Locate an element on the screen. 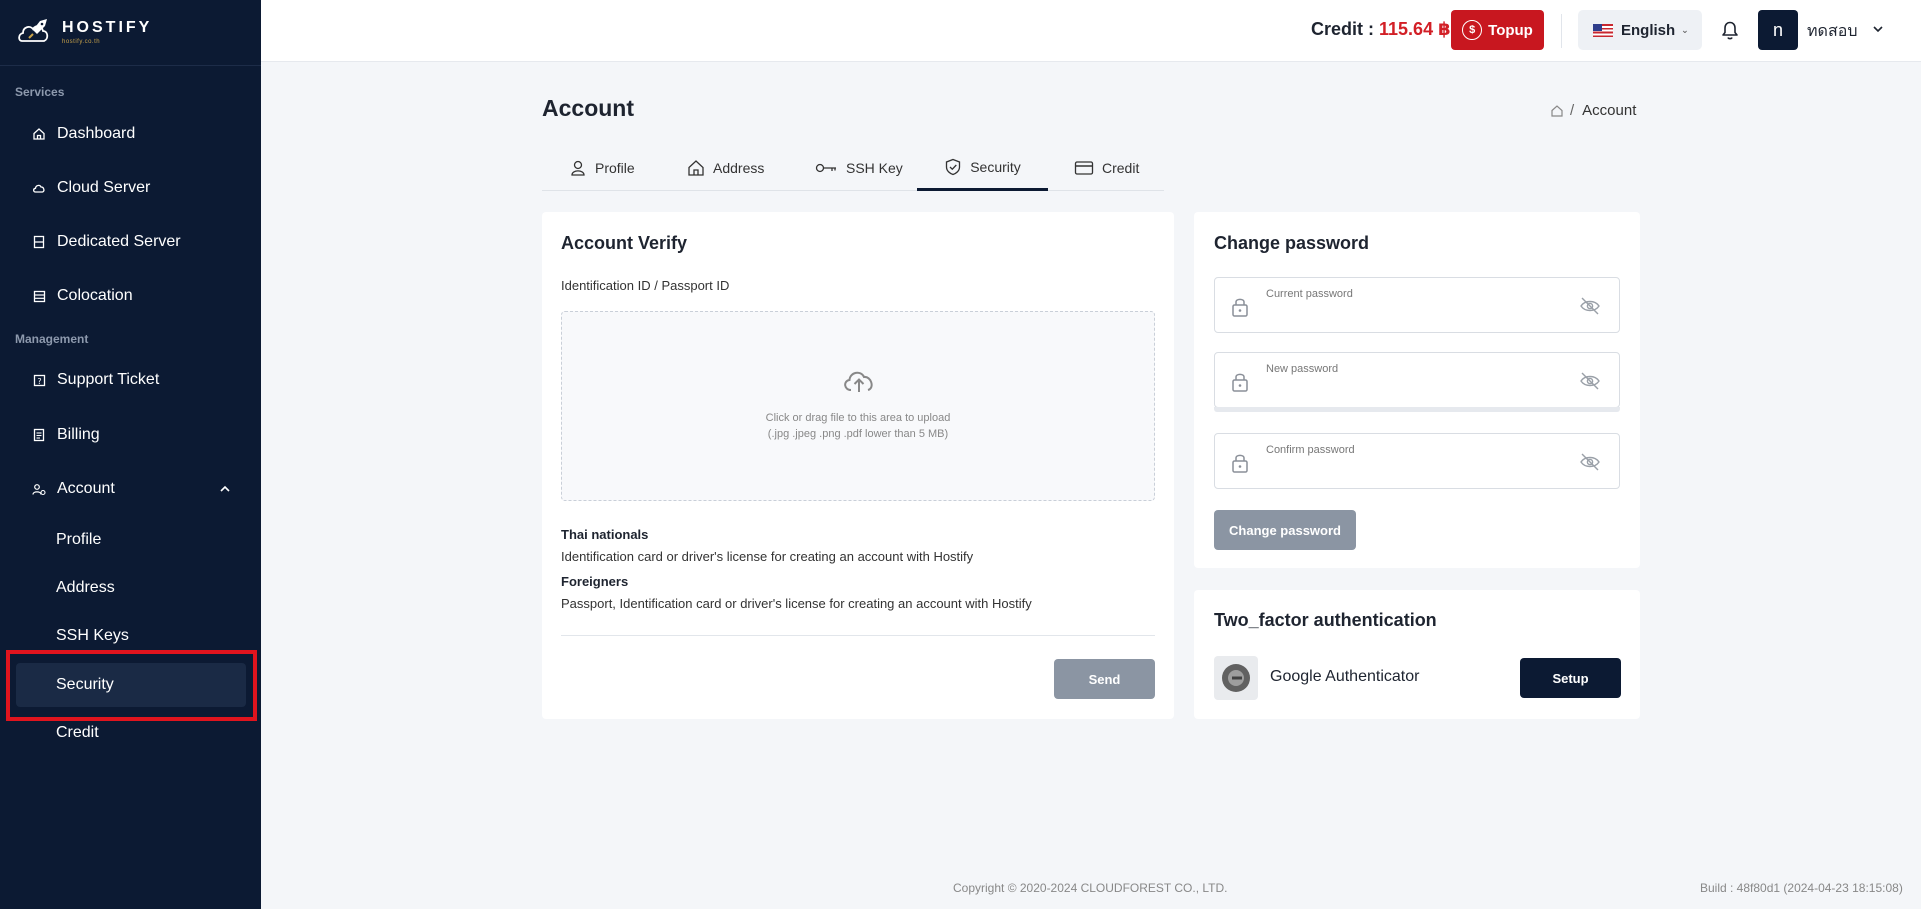 Image resolution: width=1921 pixels, height=909 pixels. sidebar-item-dedicated-server: Dedicated Server is located at coordinates (131, 242).